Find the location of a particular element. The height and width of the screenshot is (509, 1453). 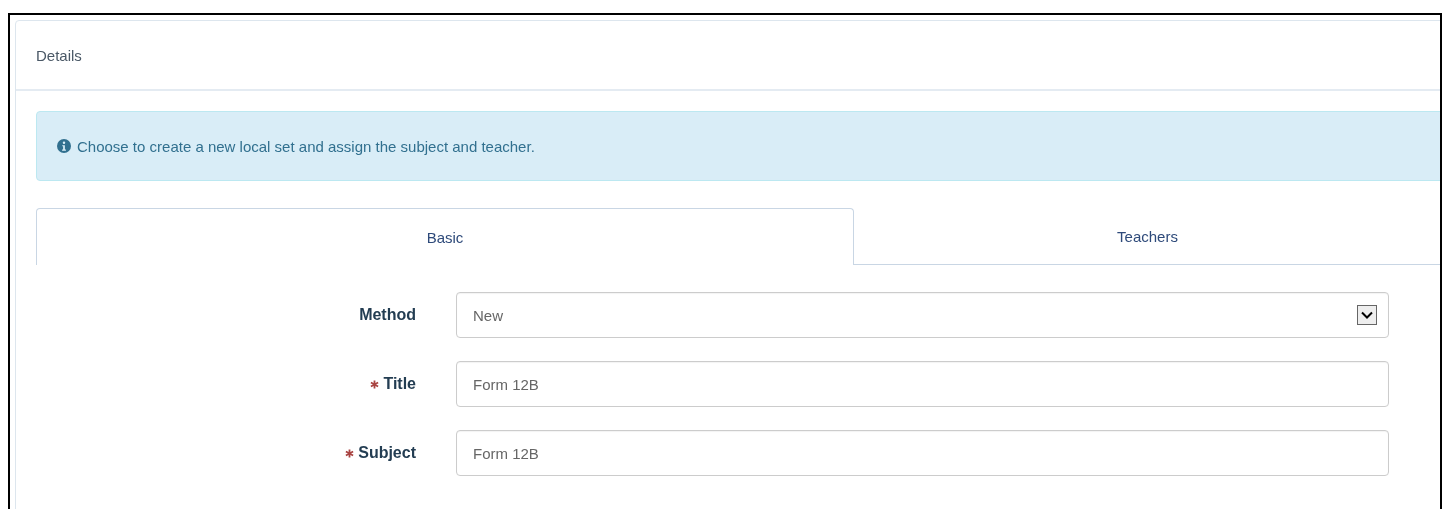

field-label: Subject is located at coordinates (387, 453).